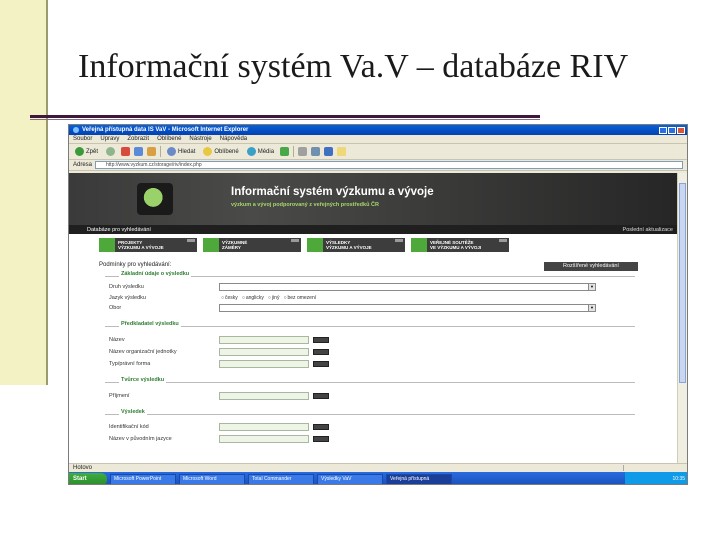 This screenshot has height=540, width=720. What do you see at coordinates (129, 427) in the screenshot?
I see `label-id: Identifikační kód` at bounding box center [129, 427].